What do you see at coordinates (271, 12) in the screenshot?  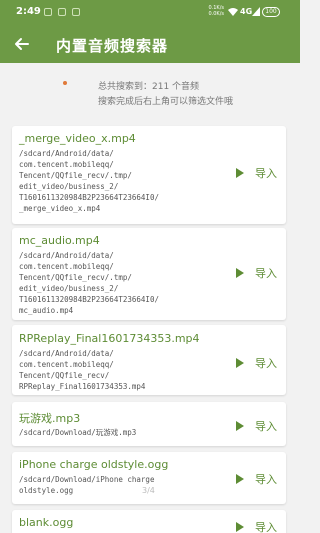 I see `battery-icon: 100` at bounding box center [271, 12].